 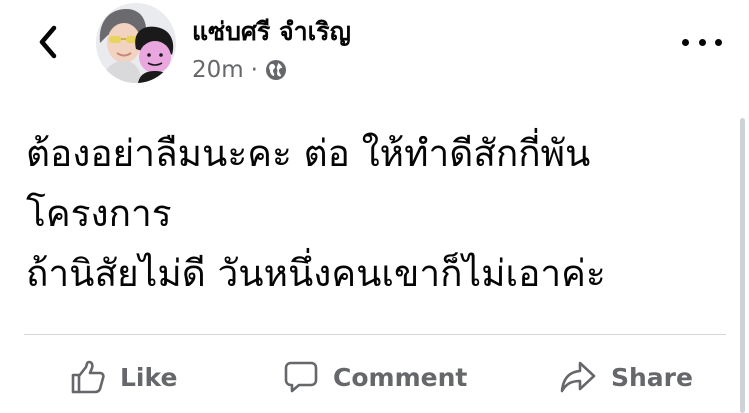 I want to click on chevron-left-icon, so click(x=48, y=42).